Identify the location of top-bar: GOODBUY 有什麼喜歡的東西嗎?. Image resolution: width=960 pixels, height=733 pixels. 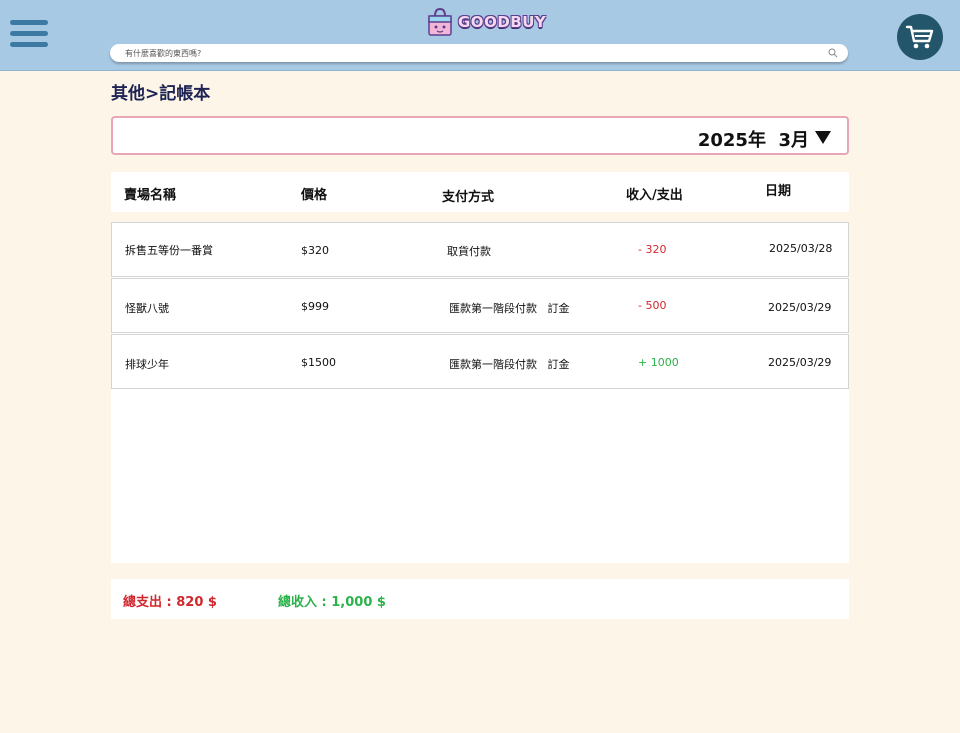
(480, 35).